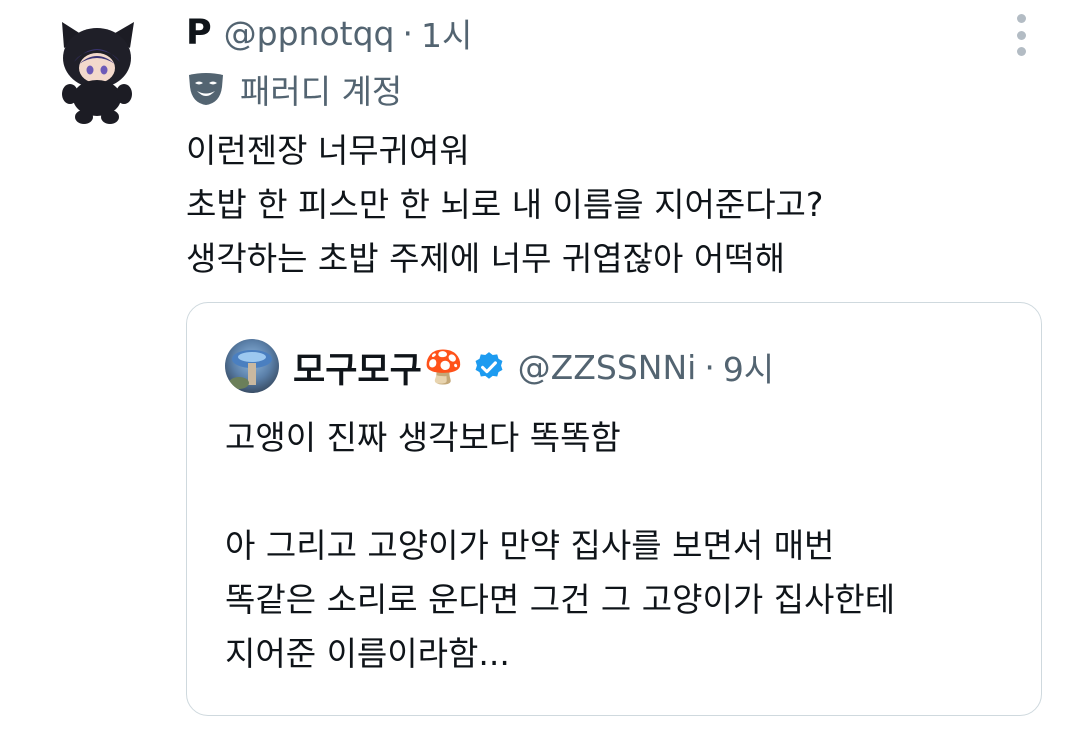 This screenshot has height=743, width=1080. I want to click on tweet-text-line: 생각하는 초밥 주제에 너무 귀엽잖아 어떡해, so click(485, 258).